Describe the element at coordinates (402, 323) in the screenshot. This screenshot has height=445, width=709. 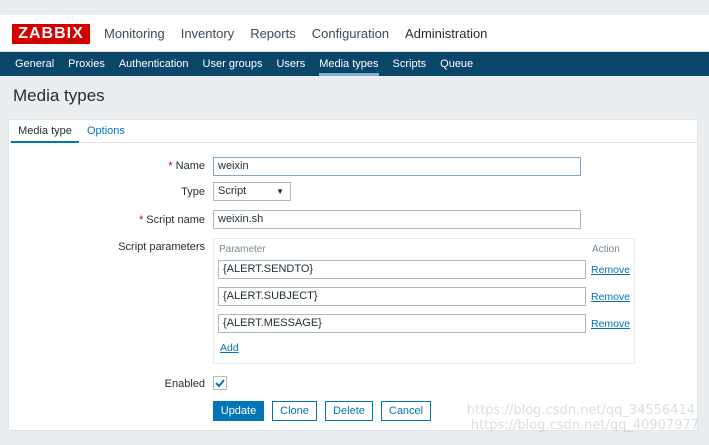
I see `parameter-input: {ALERT.MESSAGE}` at that location.